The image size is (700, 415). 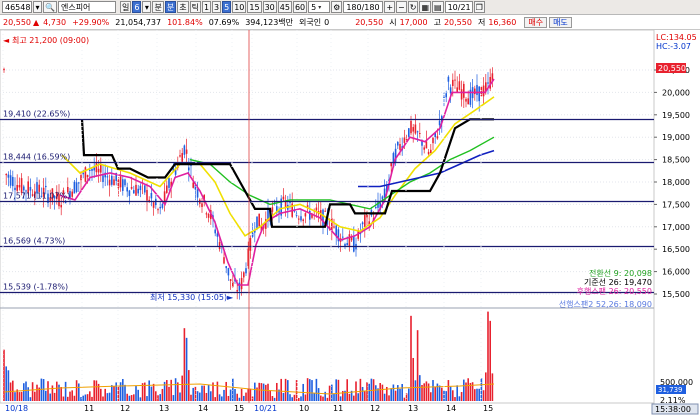 I want to click on interval-45-button: 45, so click(x=284, y=7).